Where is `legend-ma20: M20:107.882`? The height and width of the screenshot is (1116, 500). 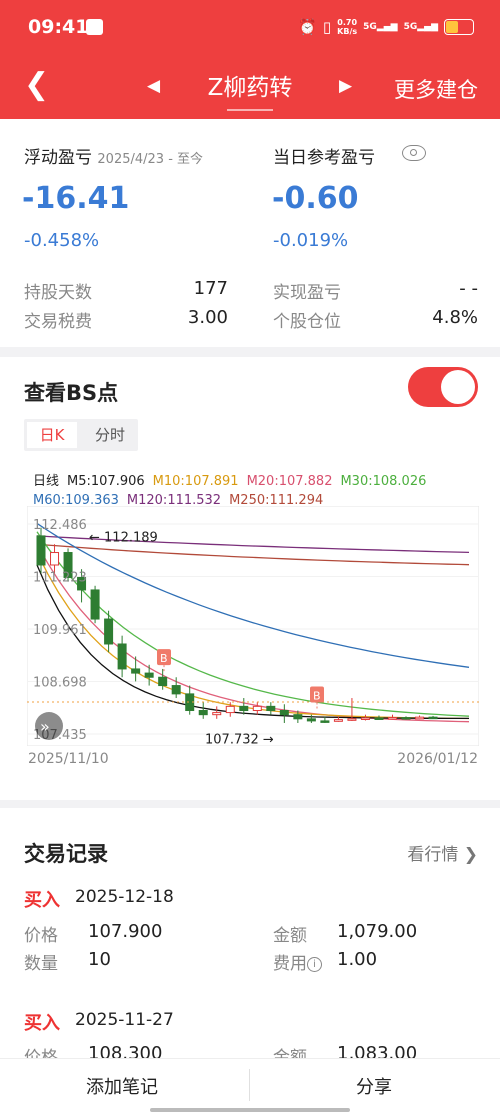
legend-ma20: M20:107.882 is located at coordinates (289, 481).